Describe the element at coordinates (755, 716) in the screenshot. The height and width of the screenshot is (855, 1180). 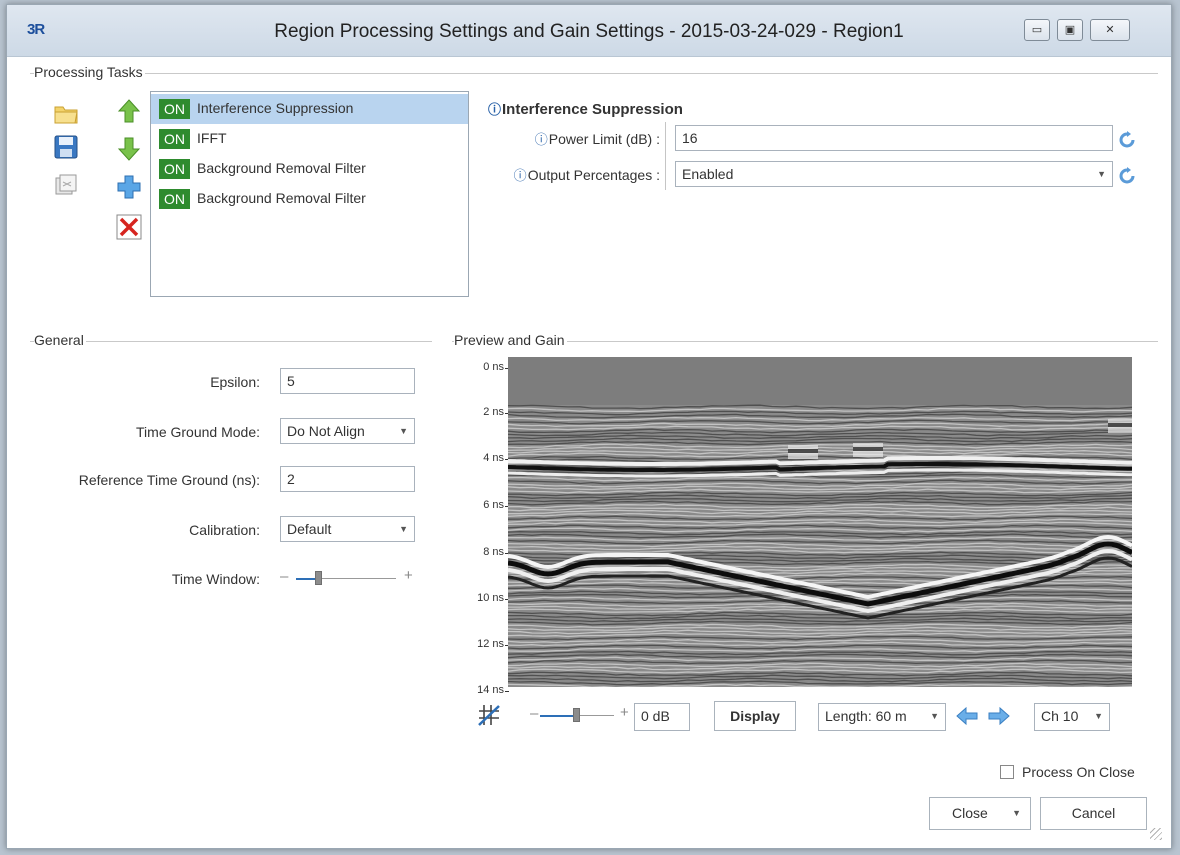
I see `display-button: Display` at that location.